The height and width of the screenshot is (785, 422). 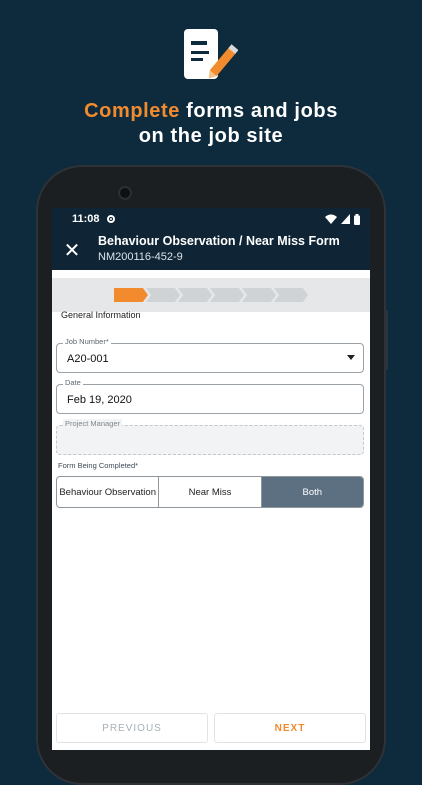 What do you see at coordinates (140, 257) in the screenshot?
I see `form-id: NM200116-452-9` at bounding box center [140, 257].